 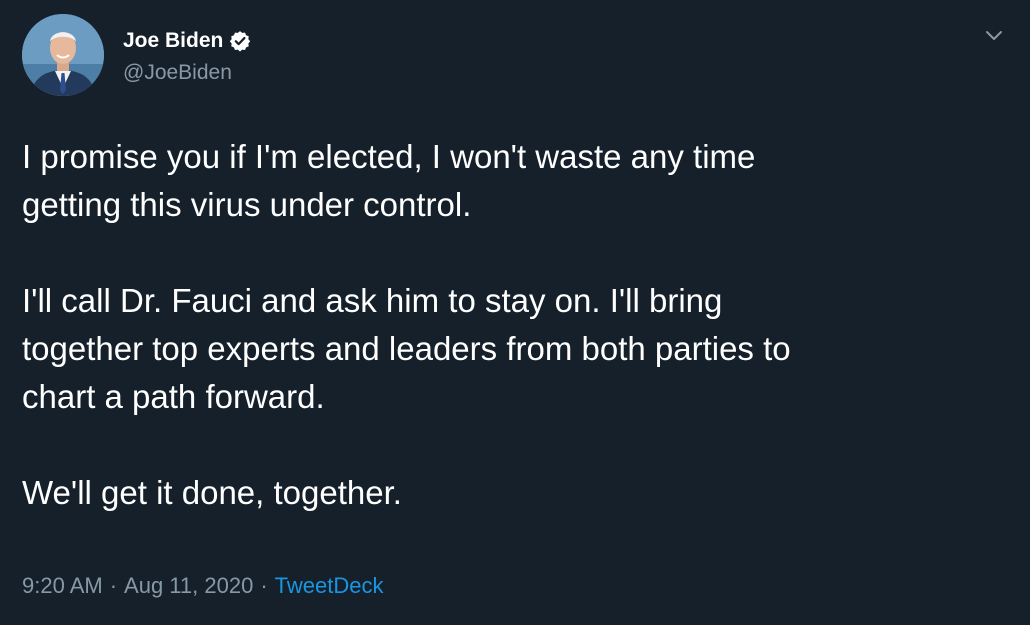 I want to click on tweet-source-link: TweetDeck, so click(x=329, y=585).